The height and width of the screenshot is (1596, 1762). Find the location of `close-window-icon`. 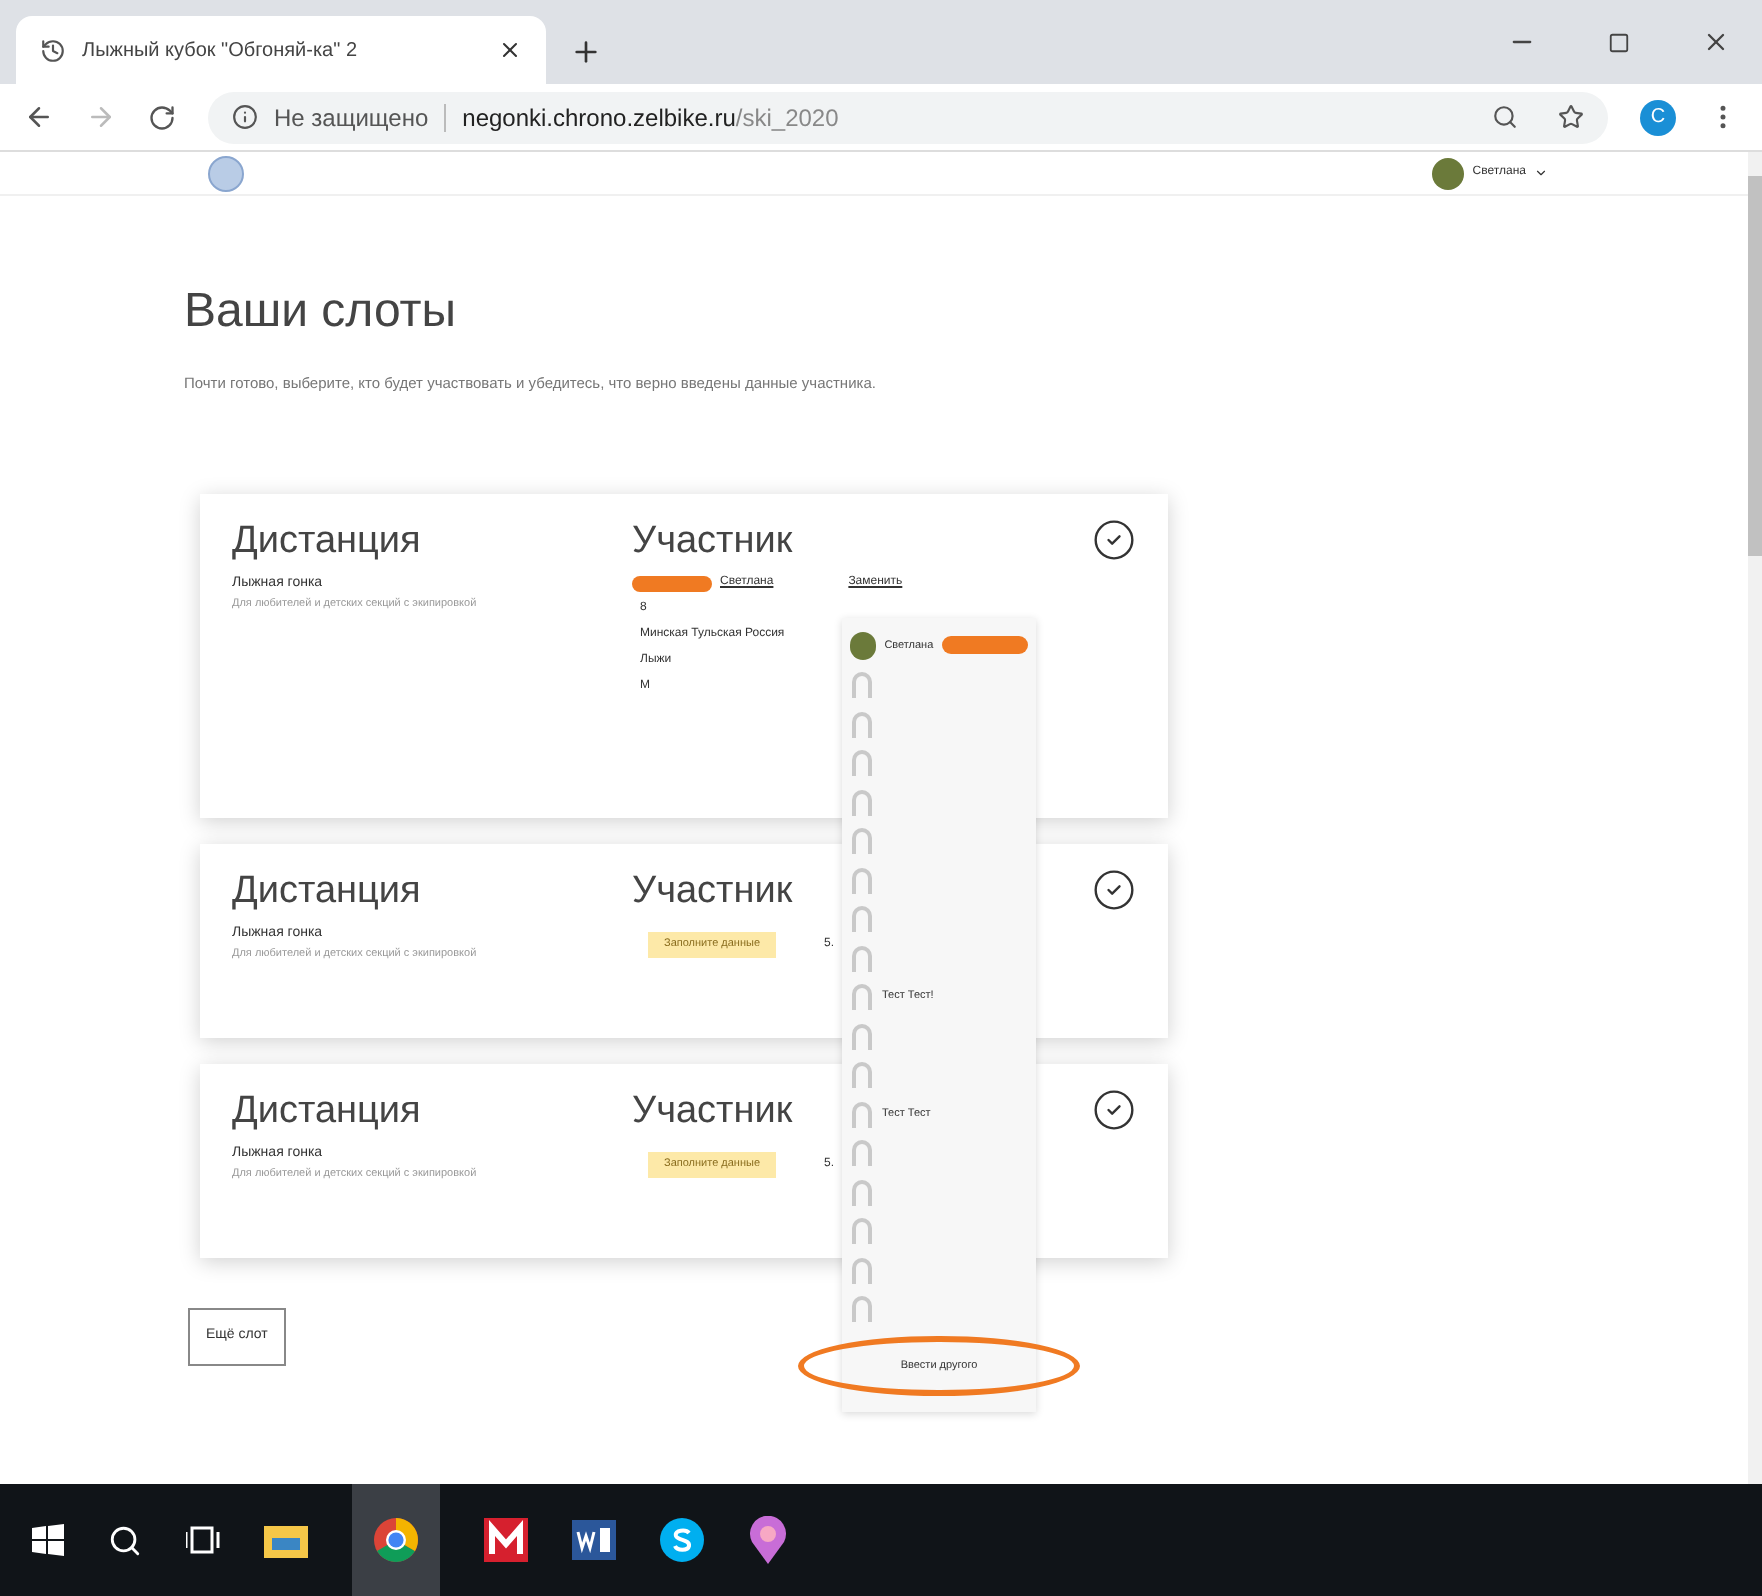

close-window-icon is located at coordinates (1716, 42).